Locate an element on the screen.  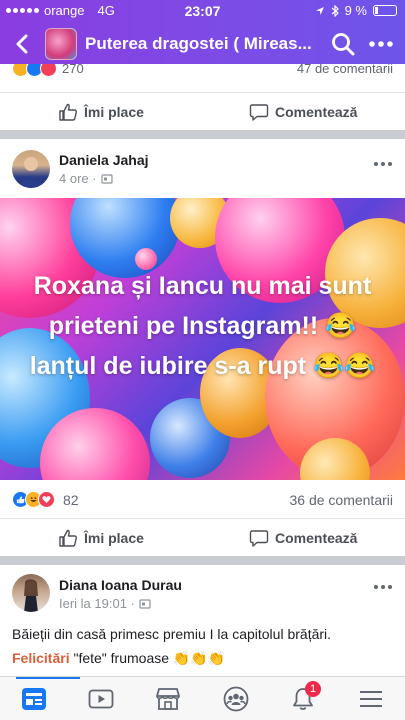
post-text-line: Felicitări "fete" frumoase 👏👏👏 is located at coordinates (204, 658).